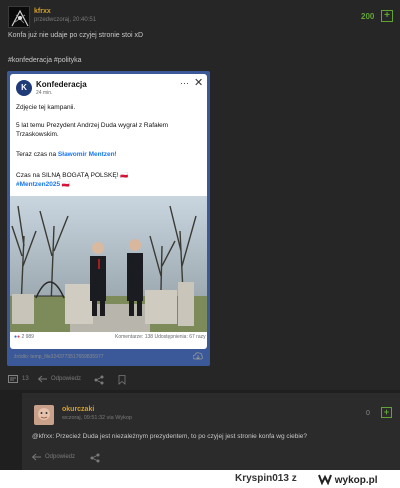 The image size is (400, 488). Describe the element at coordinates (294, 478) in the screenshot. I see `watermark-suffix: z` at that location.